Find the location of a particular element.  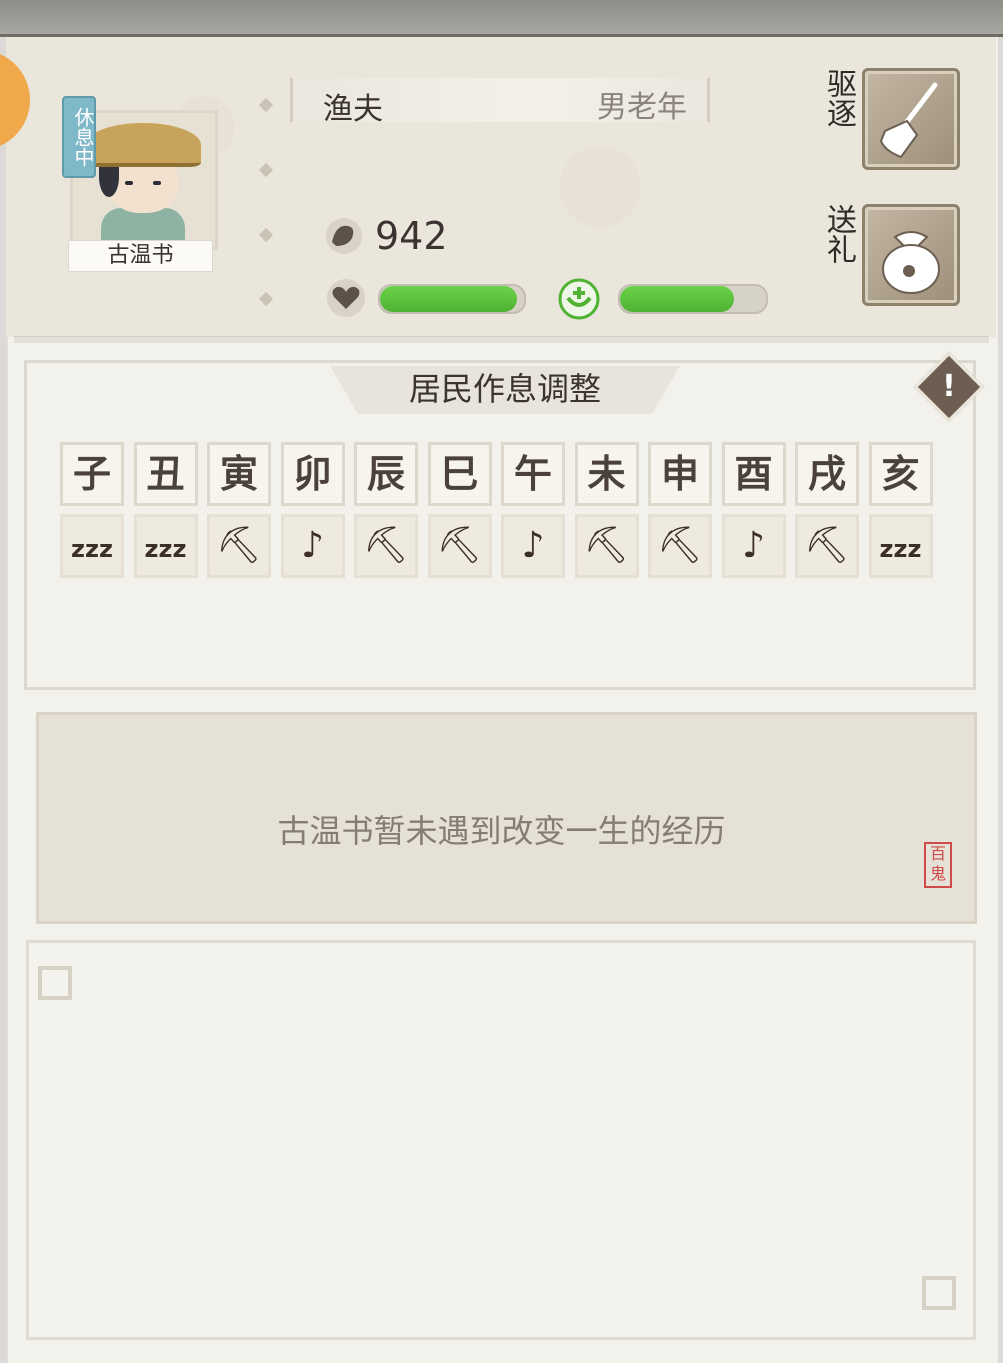

hour-slot: 丑 is located at coordinates (165, 474).